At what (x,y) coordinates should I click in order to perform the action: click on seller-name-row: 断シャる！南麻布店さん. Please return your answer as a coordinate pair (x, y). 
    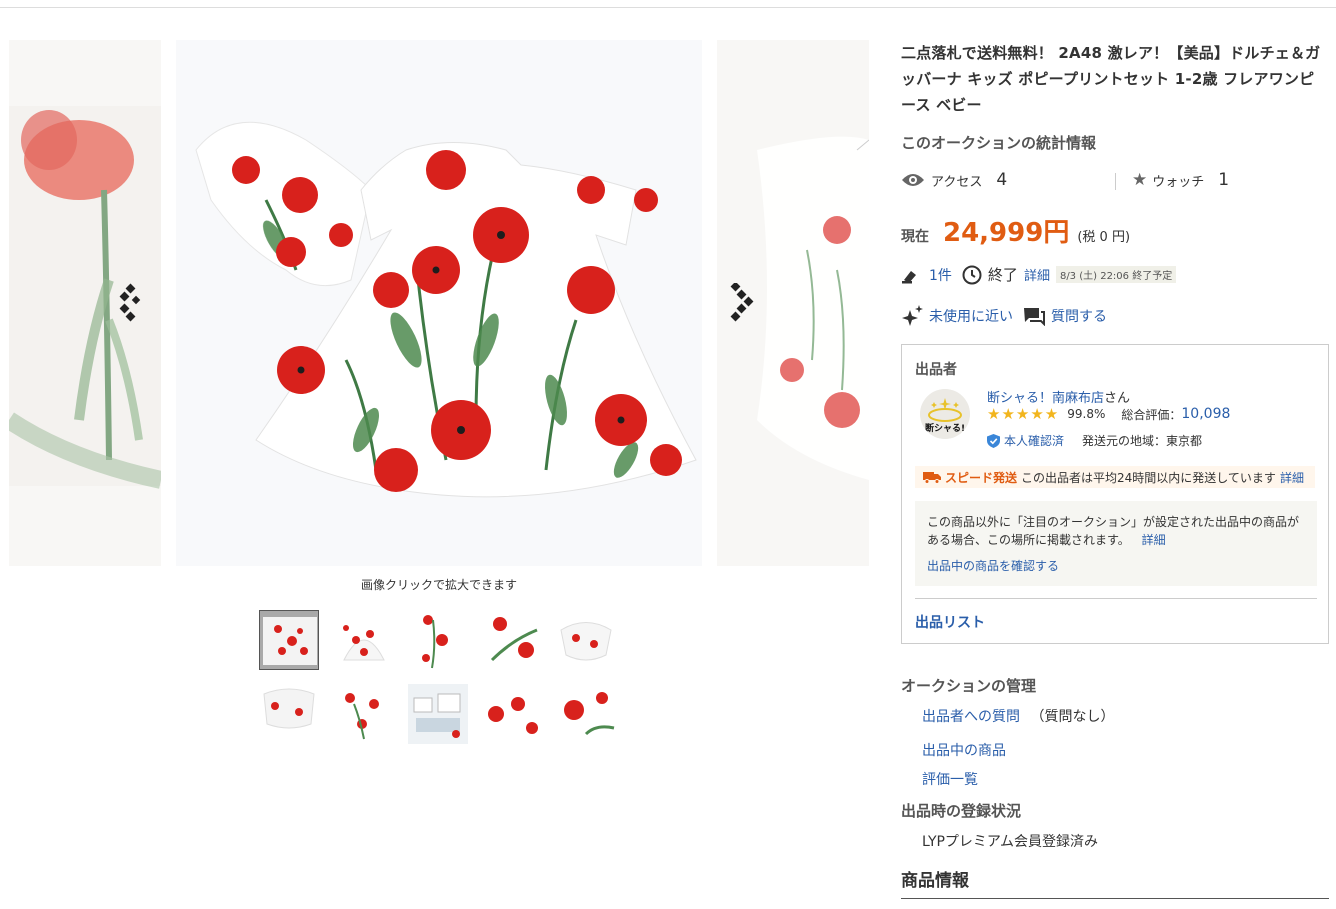
    Looking at the image, I should click on (1058, 396).